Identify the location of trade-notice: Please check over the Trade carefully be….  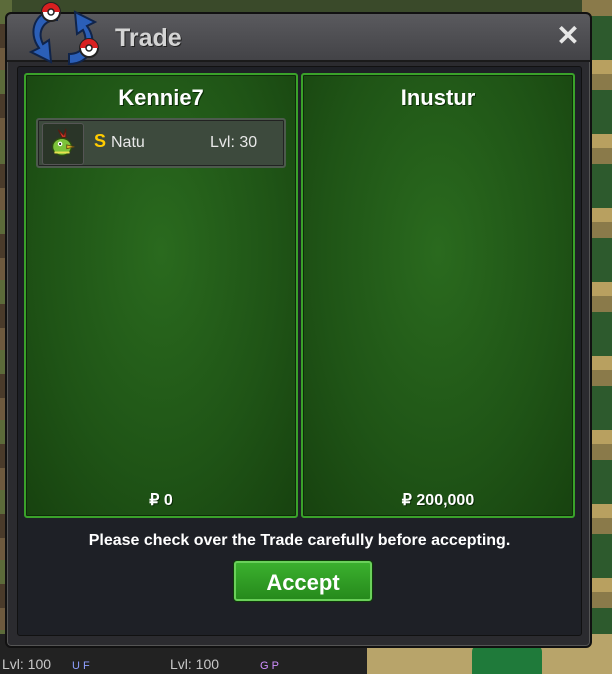
(299, 540).